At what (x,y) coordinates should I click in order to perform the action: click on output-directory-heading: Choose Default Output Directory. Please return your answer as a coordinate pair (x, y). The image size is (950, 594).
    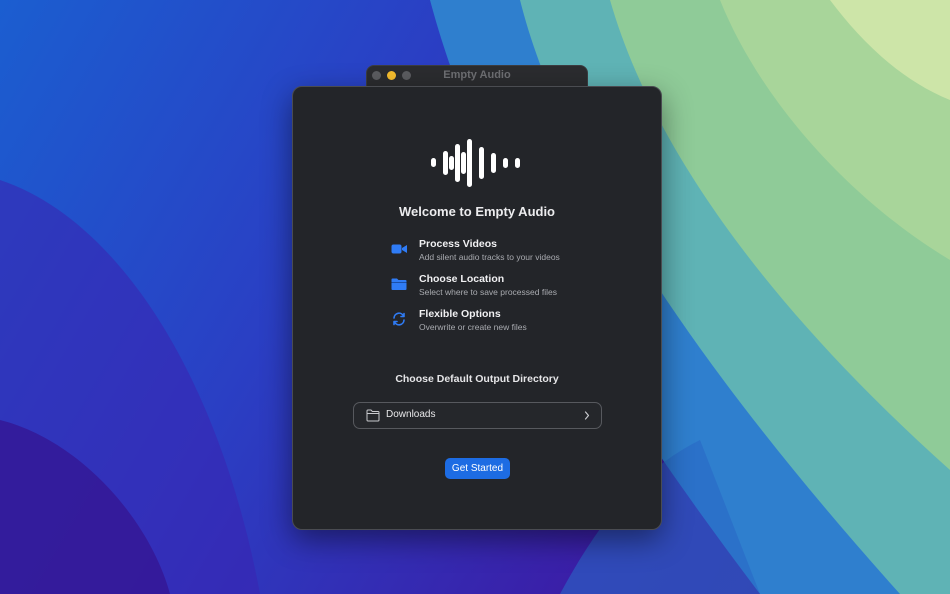
    Looking at the image, I should click on (477, 379).